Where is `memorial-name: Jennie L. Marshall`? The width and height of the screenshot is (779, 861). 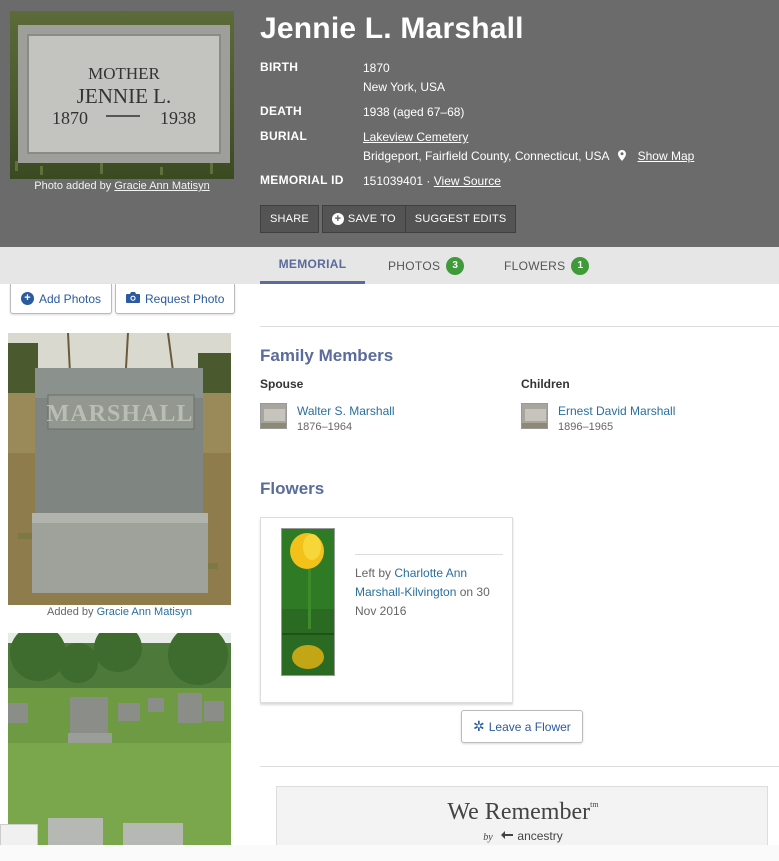
memorial-name: Jennie L. Marshall is located at coordinates (392, 28).